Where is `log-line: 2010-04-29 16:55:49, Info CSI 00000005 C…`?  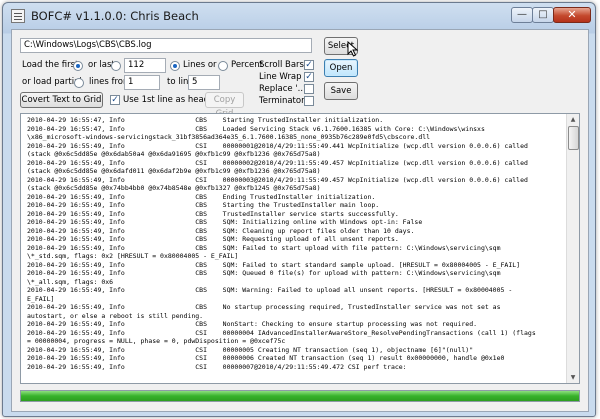 log-line: 2010-04-29 16:55:49, Info CSI 00000005 C… is located at coordinates (250, 349).